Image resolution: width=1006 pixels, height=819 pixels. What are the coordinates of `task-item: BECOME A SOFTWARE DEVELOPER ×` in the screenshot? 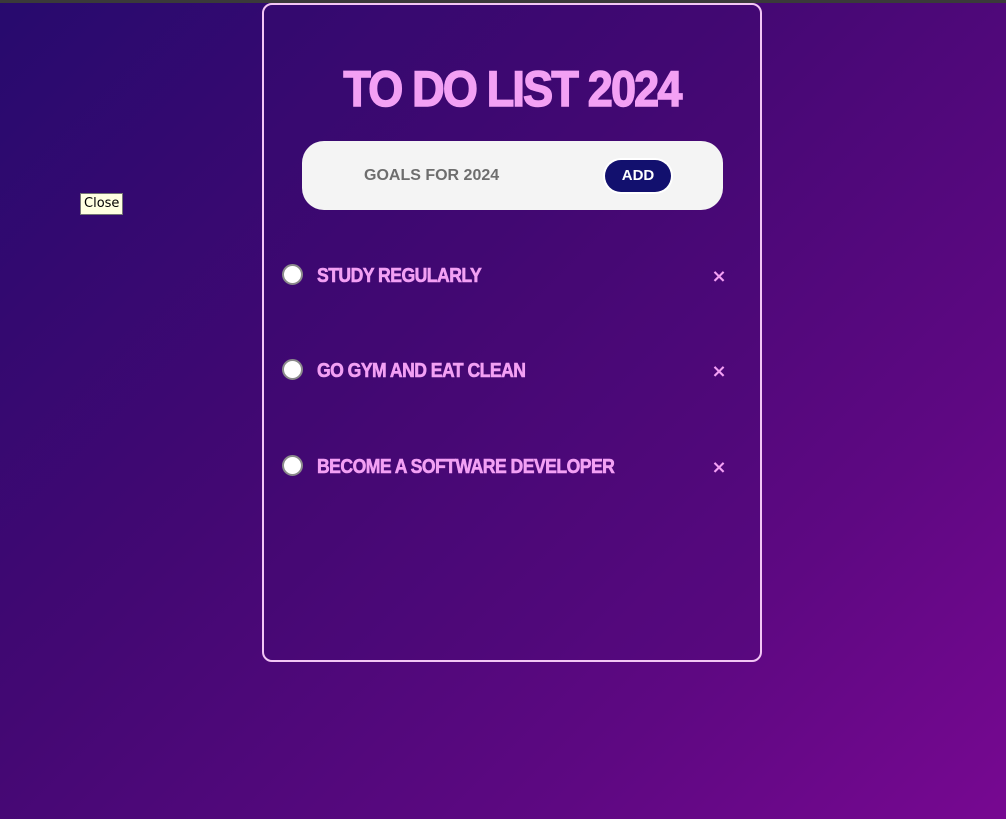 It's located at (512, 468).